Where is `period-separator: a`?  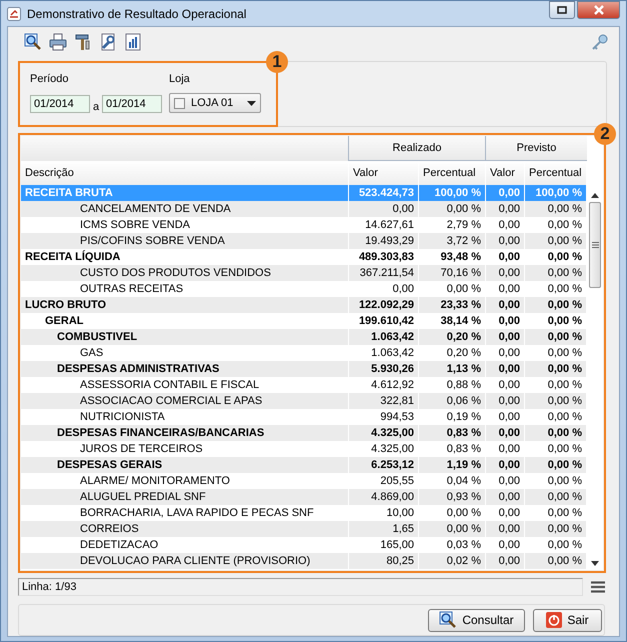 period-separator: a is located at coordinates (96, 107).